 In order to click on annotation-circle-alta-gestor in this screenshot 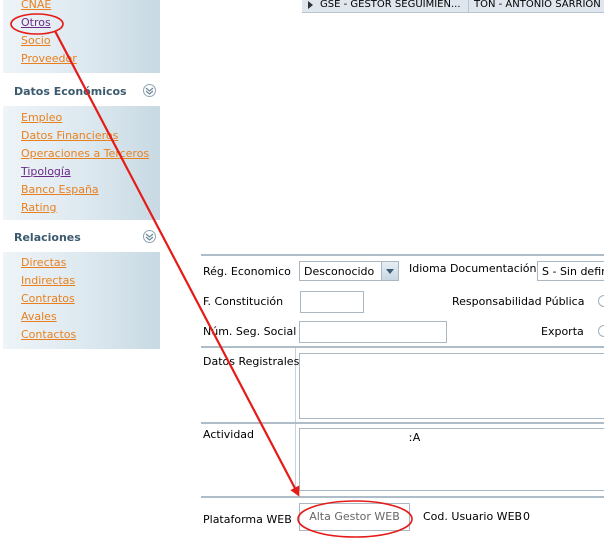, I will do `click(355, 519)`.